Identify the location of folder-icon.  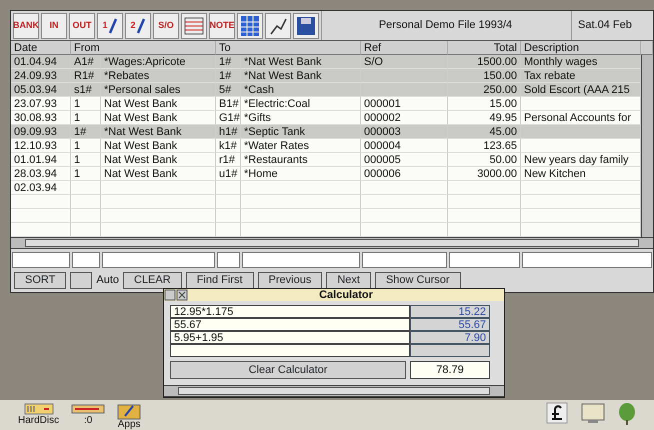
(129, 411).